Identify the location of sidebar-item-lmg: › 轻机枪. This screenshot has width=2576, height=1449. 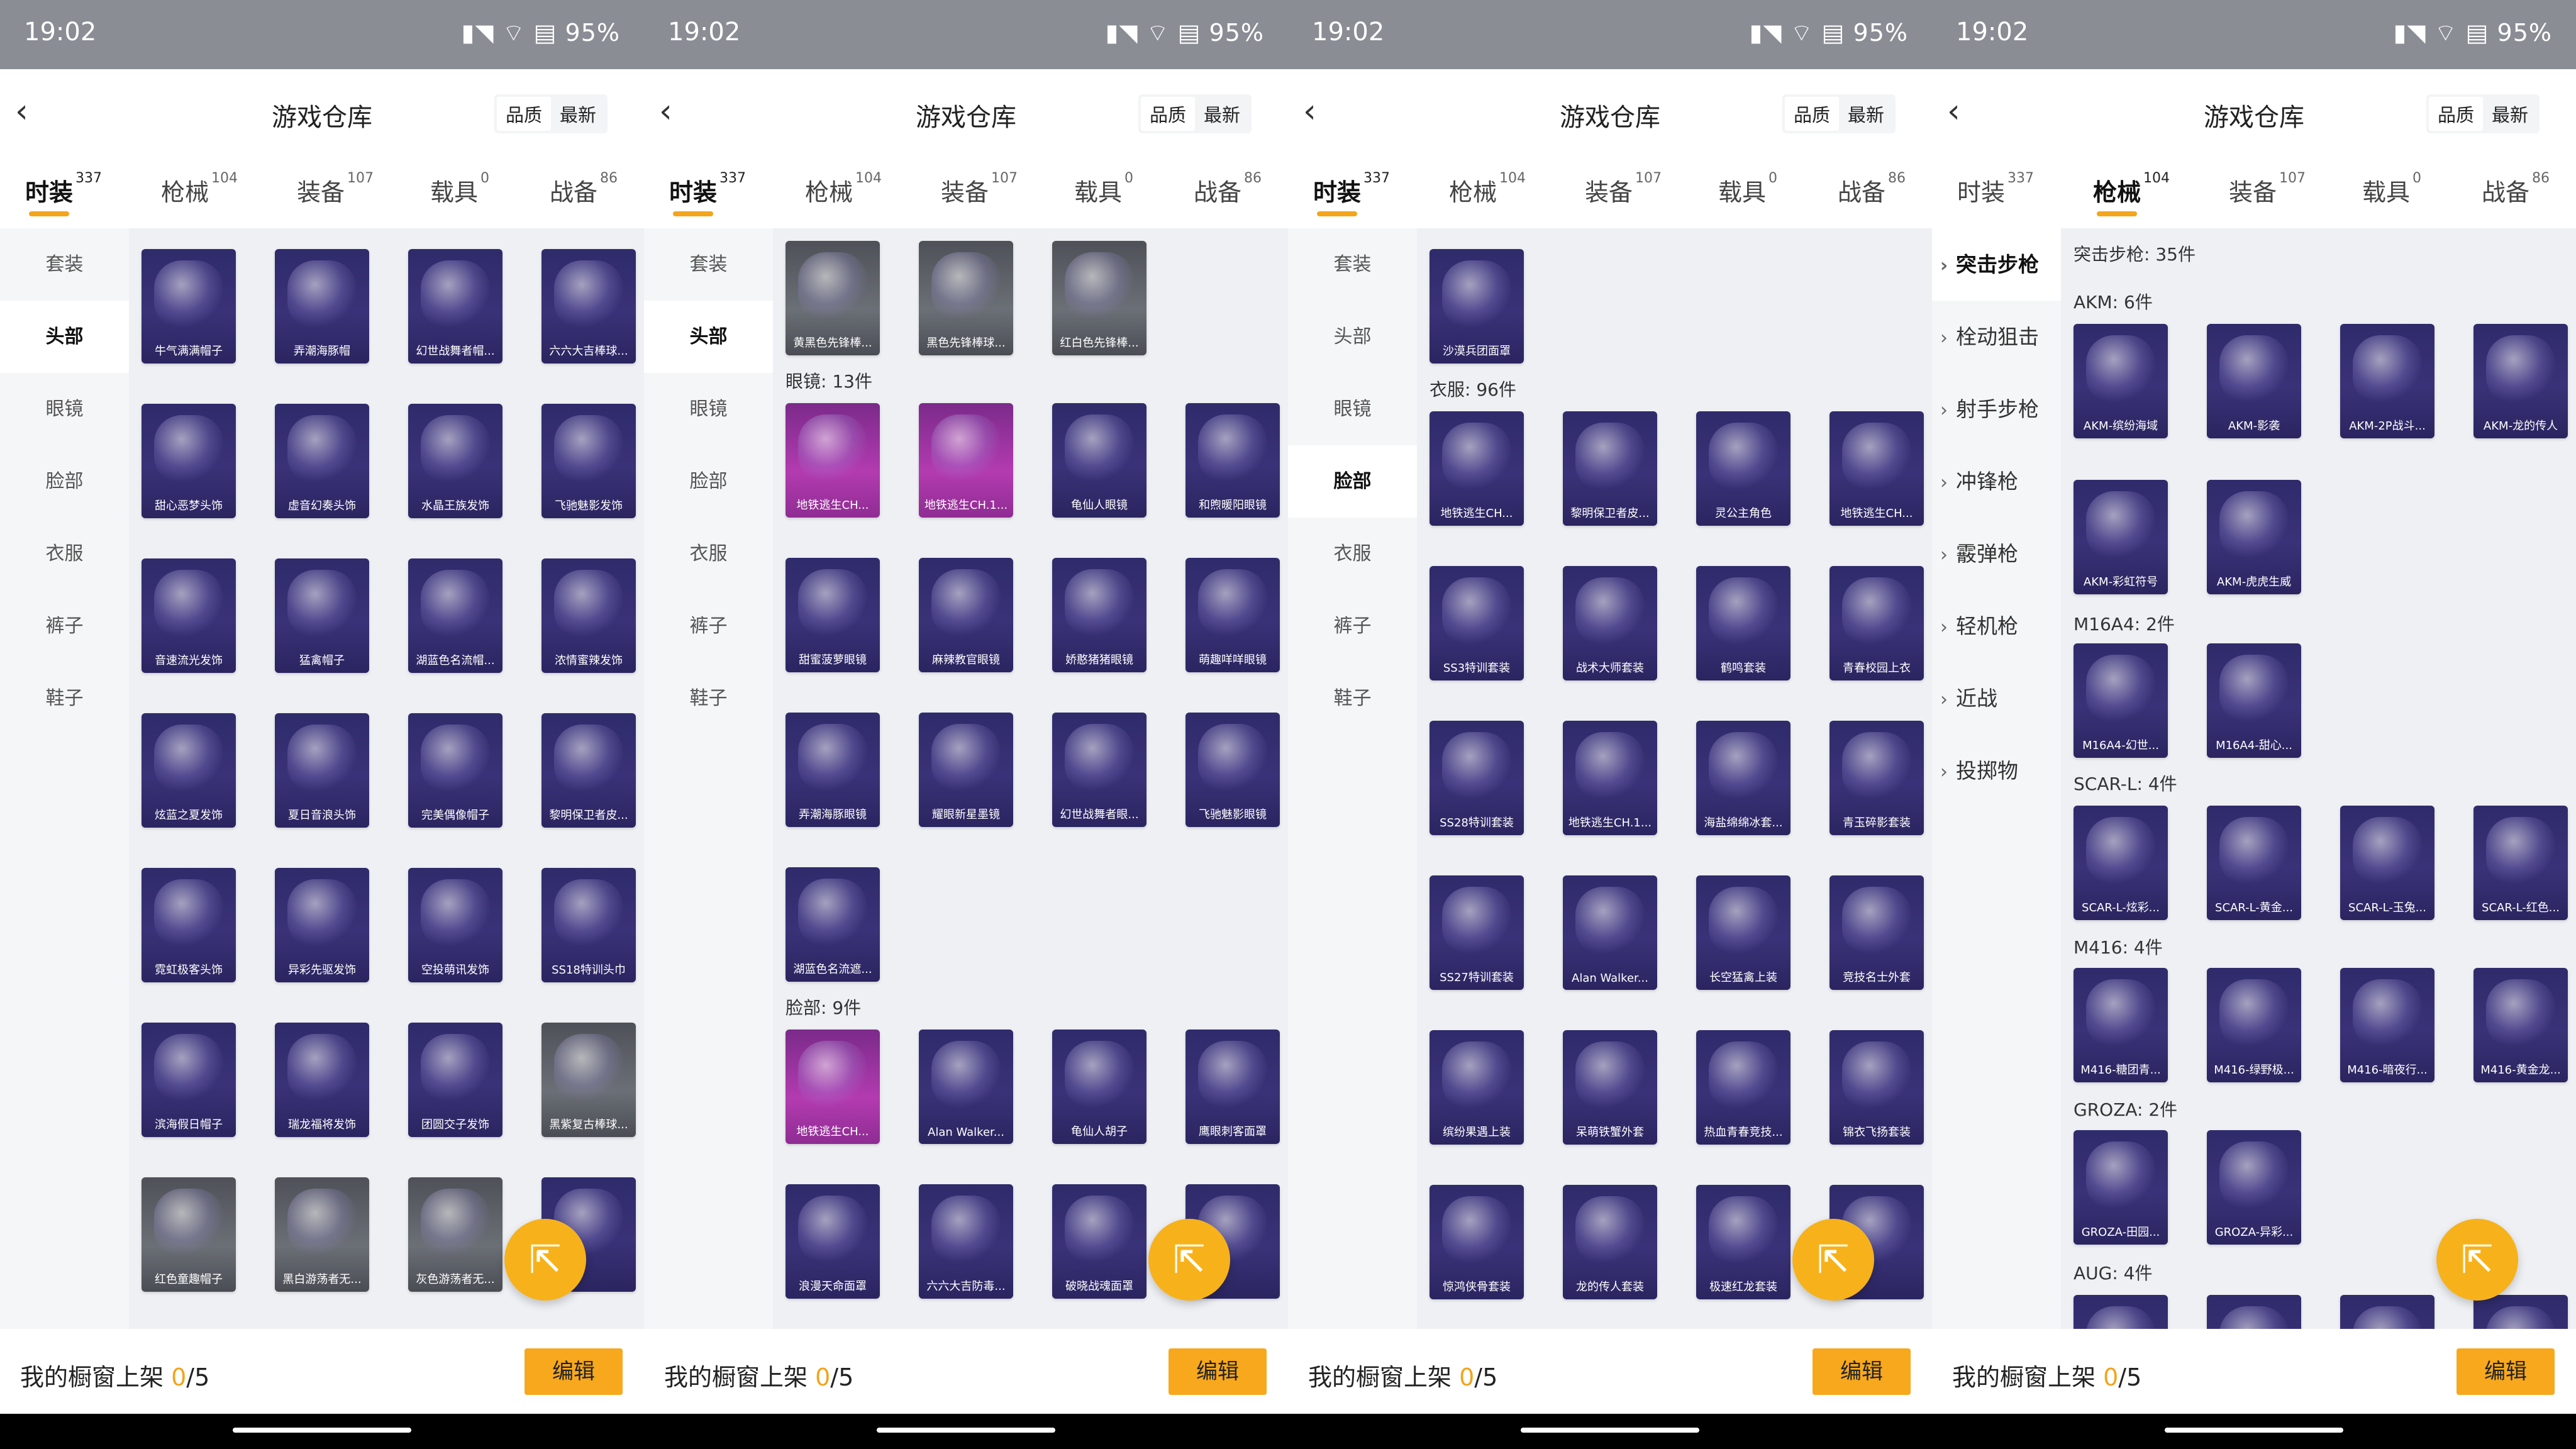
(1996, 626).